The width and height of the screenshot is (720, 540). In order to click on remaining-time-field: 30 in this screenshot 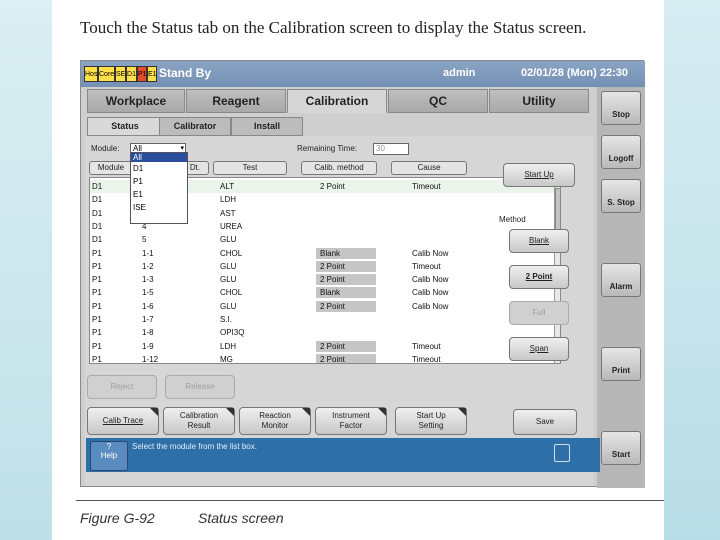, I will do `click(391, 149)`.